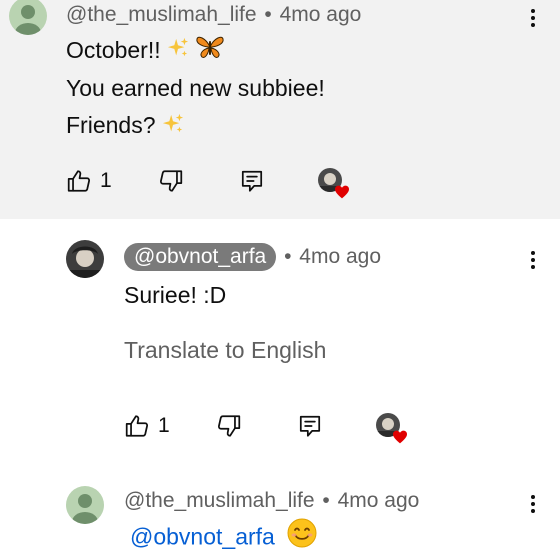 The width and height of the screenshot is (560, 560). What do you see at coordinates (195, 126) in the screenshot?
I see `comment-line: Friends?` at bounding box center [195, 126].